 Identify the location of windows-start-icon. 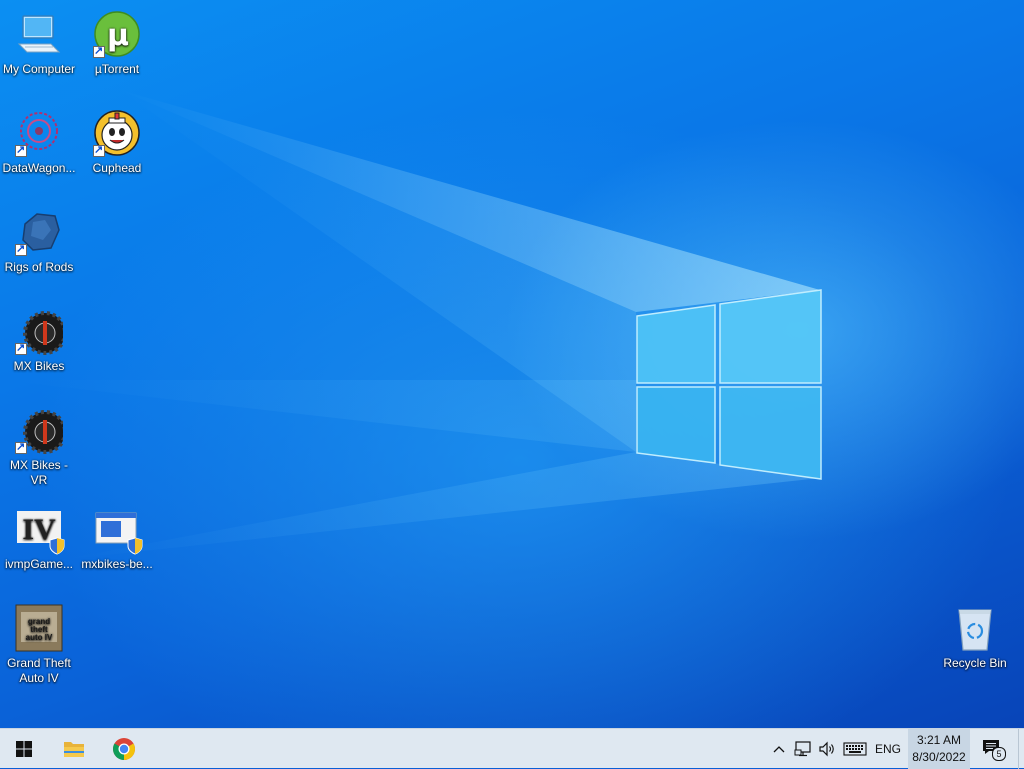
(24, 749).